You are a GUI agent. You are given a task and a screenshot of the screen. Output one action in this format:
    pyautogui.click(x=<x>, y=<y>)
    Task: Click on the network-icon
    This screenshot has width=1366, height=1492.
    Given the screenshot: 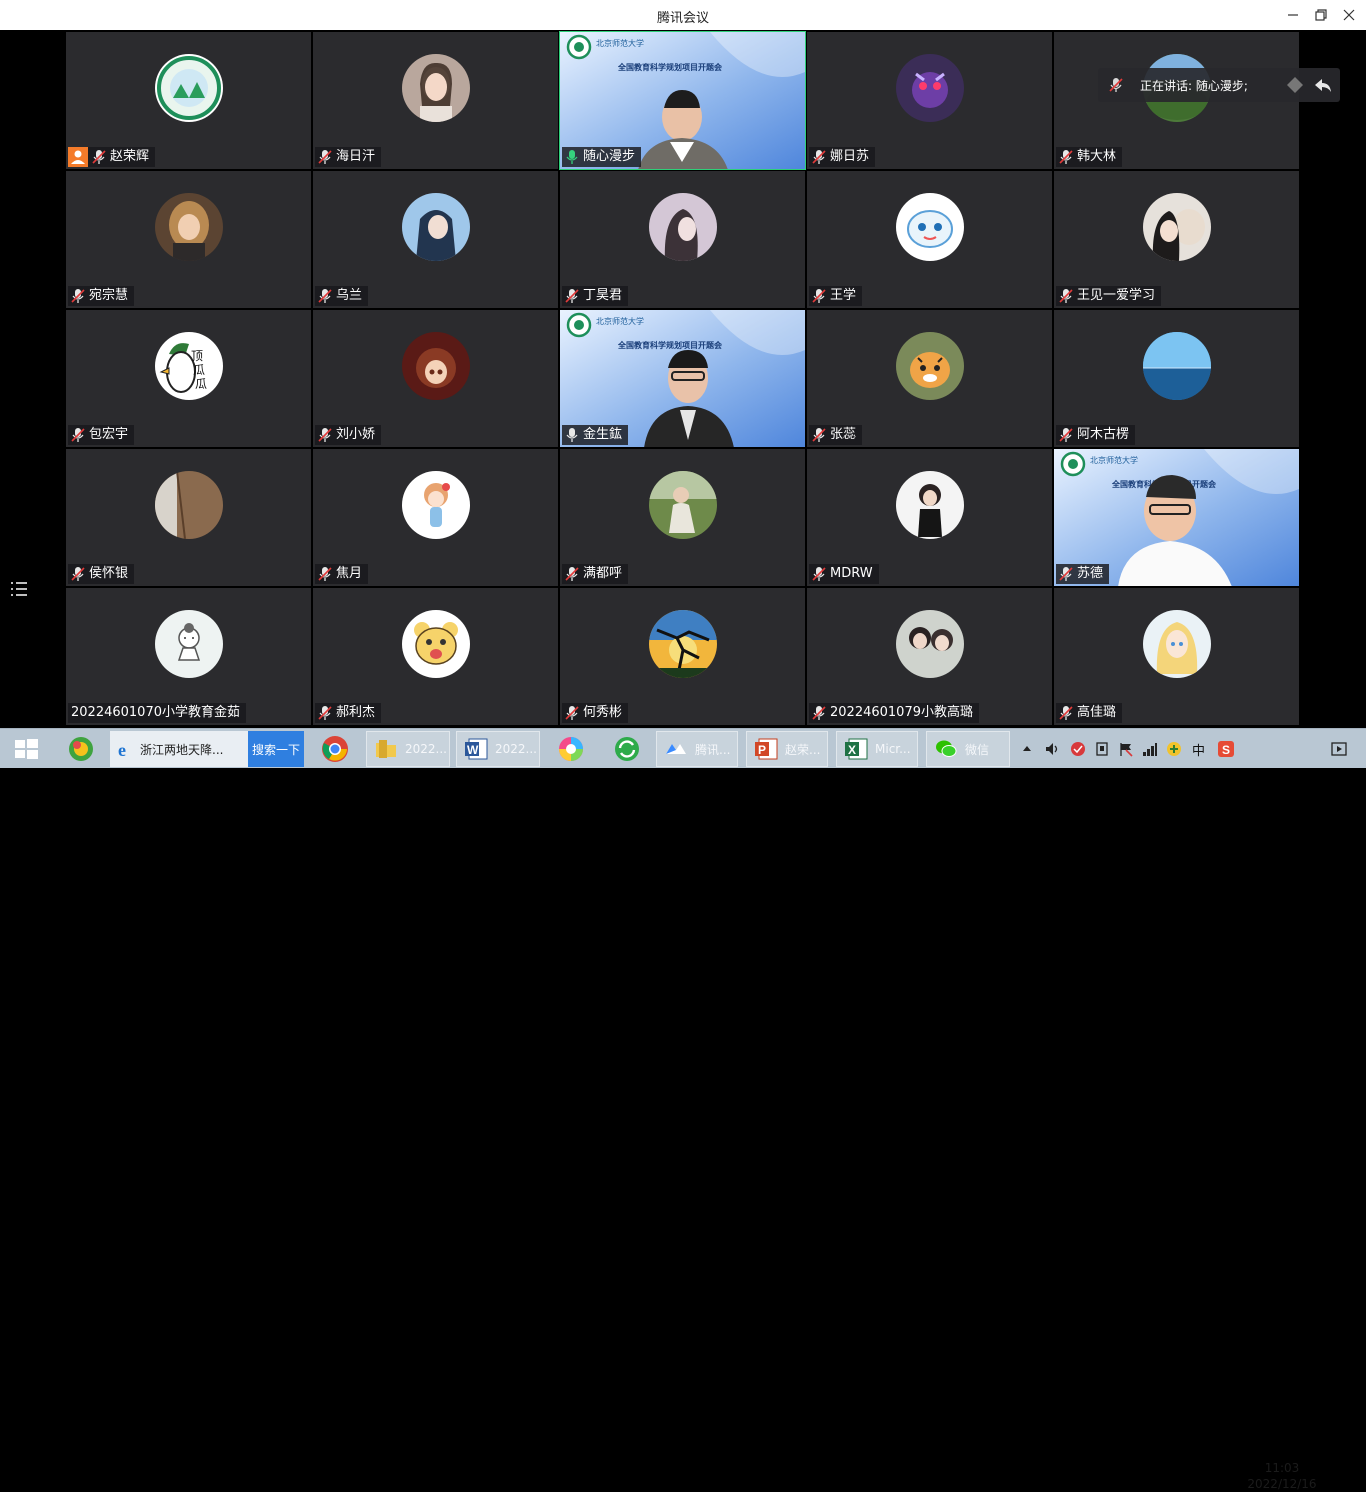 What is the action you would take?
    pyautogui.click(x=1102, y=749)
    